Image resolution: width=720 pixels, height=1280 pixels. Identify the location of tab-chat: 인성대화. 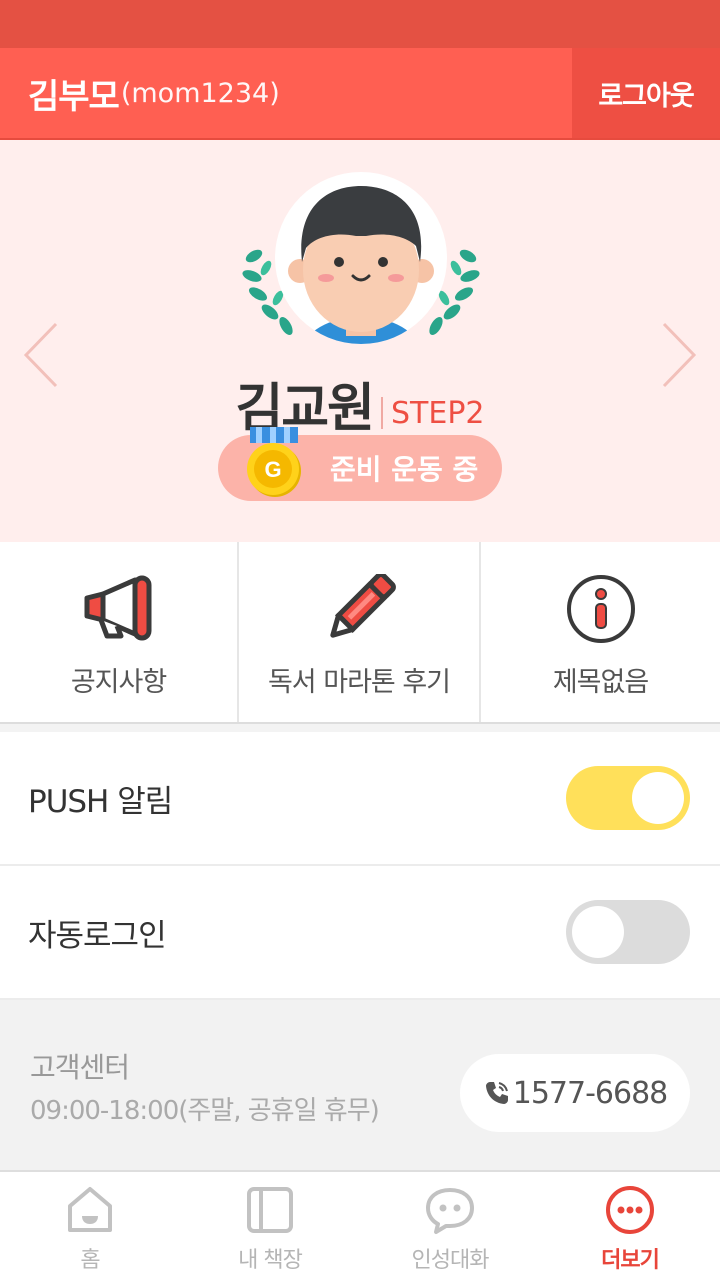
(450, 1227).